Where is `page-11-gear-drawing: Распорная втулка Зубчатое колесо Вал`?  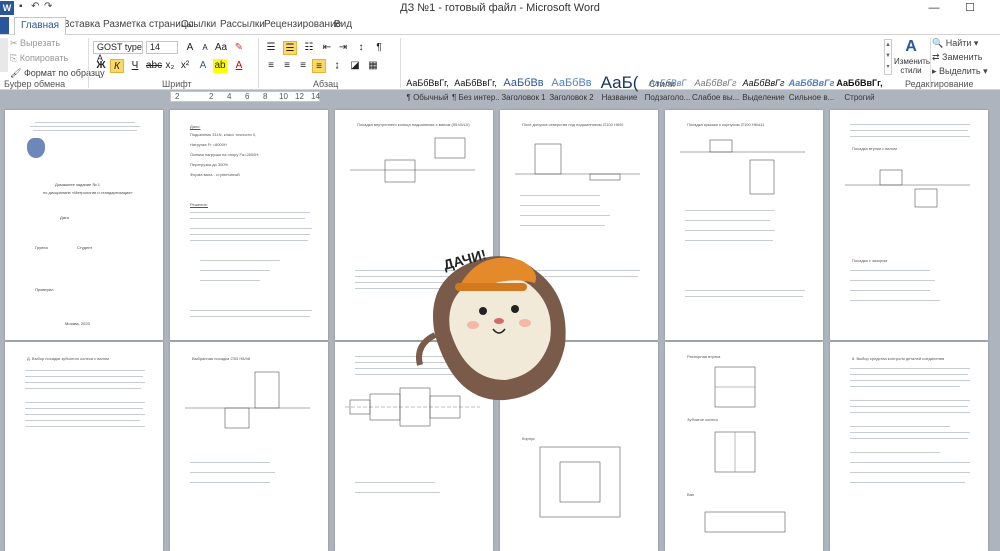
page-11-gear-drawing: Распорная втулка Зубчатое колесо Вал is located at coordinates (744, 446).